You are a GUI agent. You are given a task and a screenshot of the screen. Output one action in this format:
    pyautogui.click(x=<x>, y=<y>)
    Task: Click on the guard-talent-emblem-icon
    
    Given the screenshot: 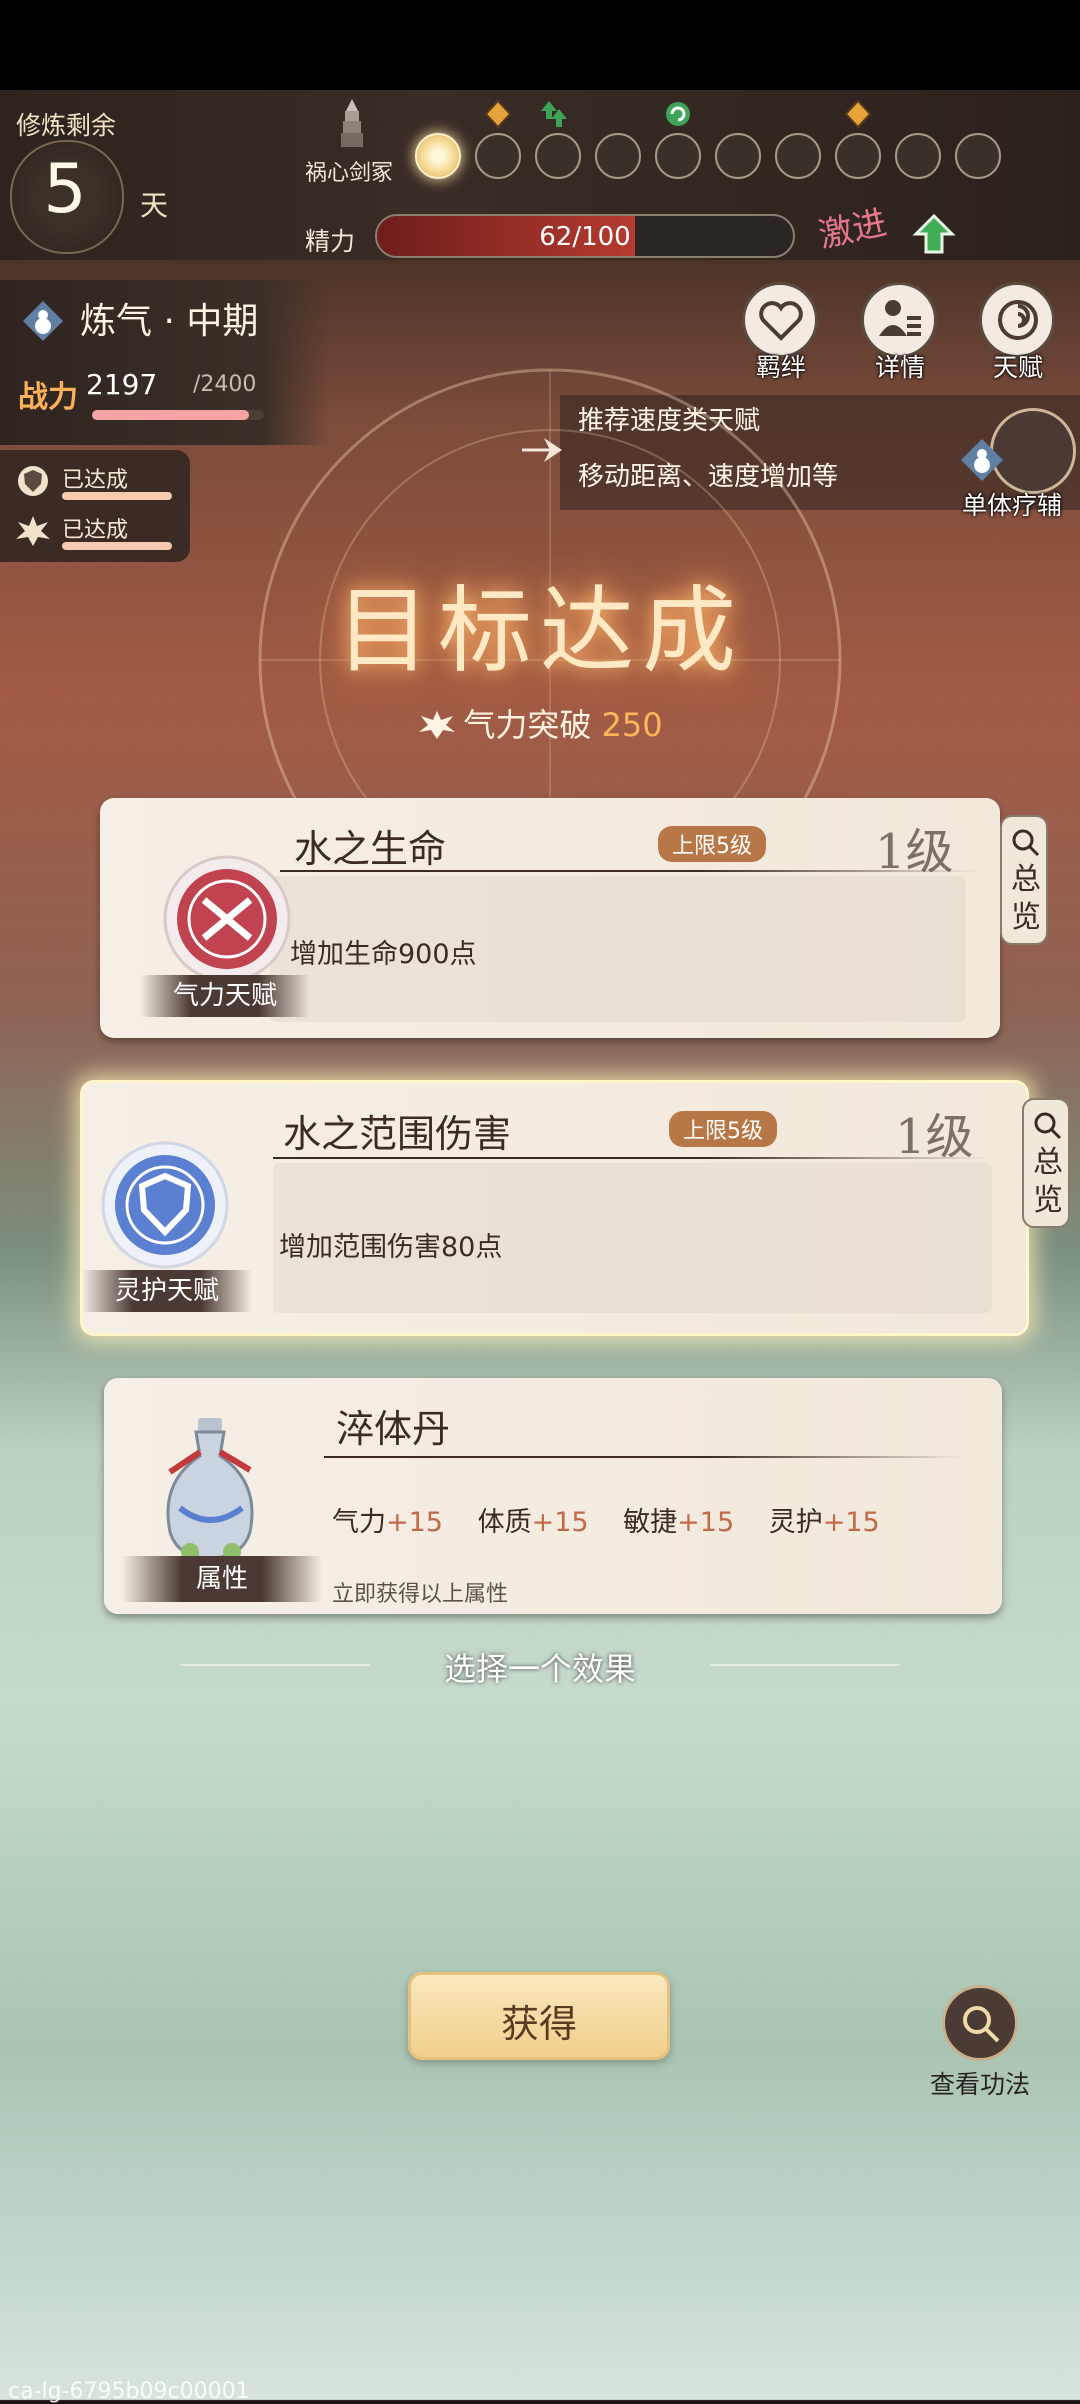 What is the action you would take?
    pyautogui.click(x=165, y=1205)
    